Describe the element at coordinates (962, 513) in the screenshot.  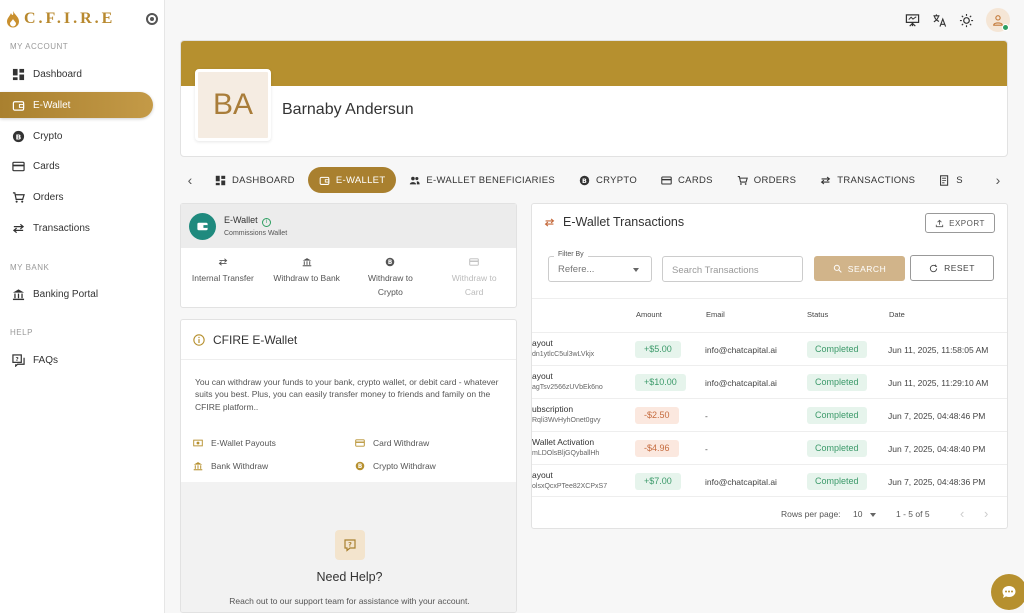
I see `prev-page-icon: ‹` at that location.